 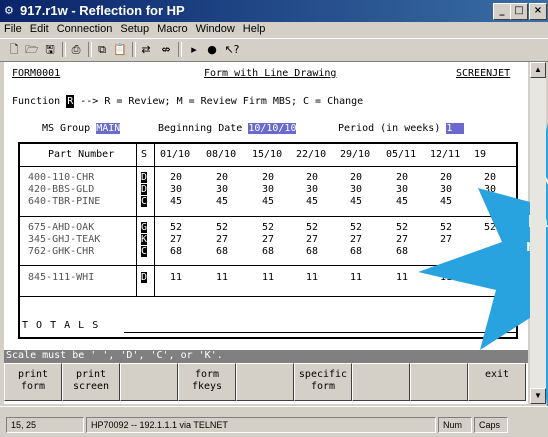 I want to click on function-key-label: screen, so click(x=91, y=386).